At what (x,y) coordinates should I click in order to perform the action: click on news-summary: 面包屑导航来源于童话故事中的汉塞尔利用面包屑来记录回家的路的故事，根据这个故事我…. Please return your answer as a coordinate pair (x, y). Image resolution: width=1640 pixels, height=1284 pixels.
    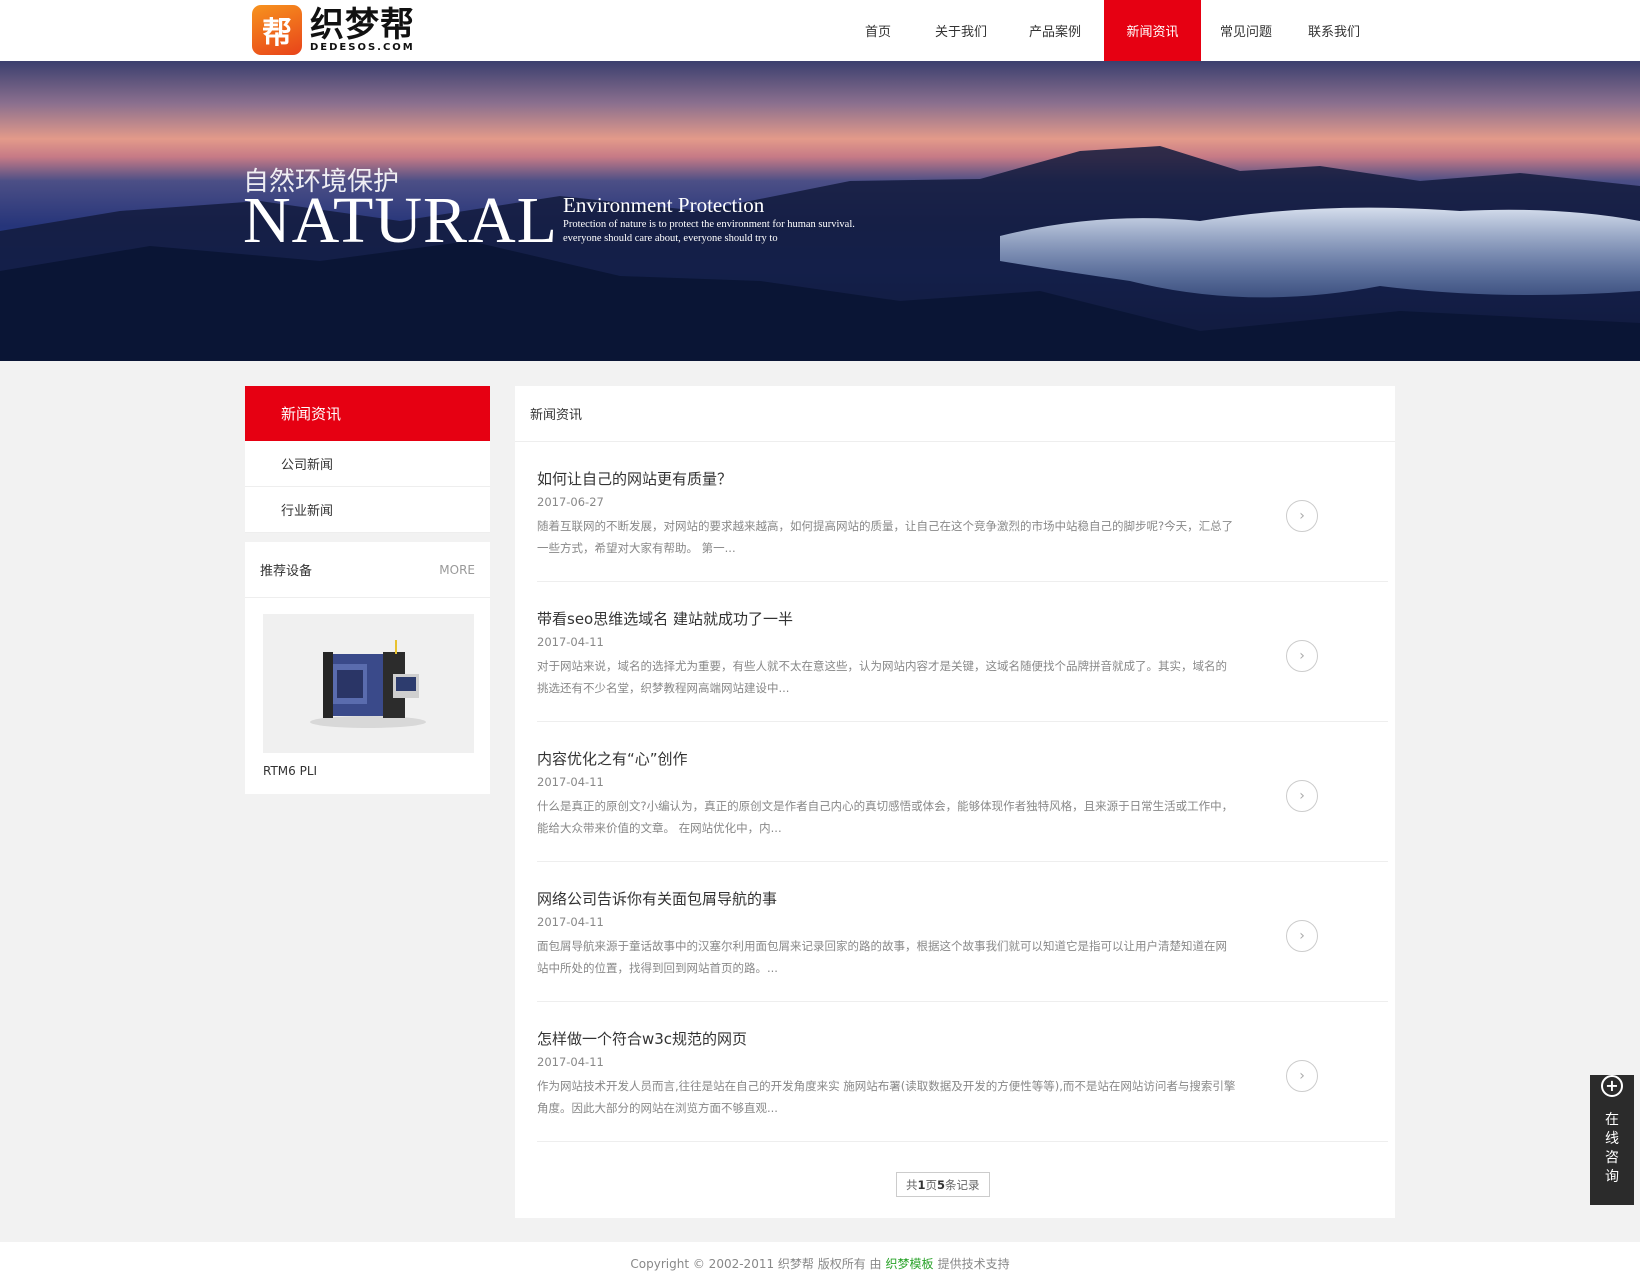
    Looking at the image, I should click on (882, 957).